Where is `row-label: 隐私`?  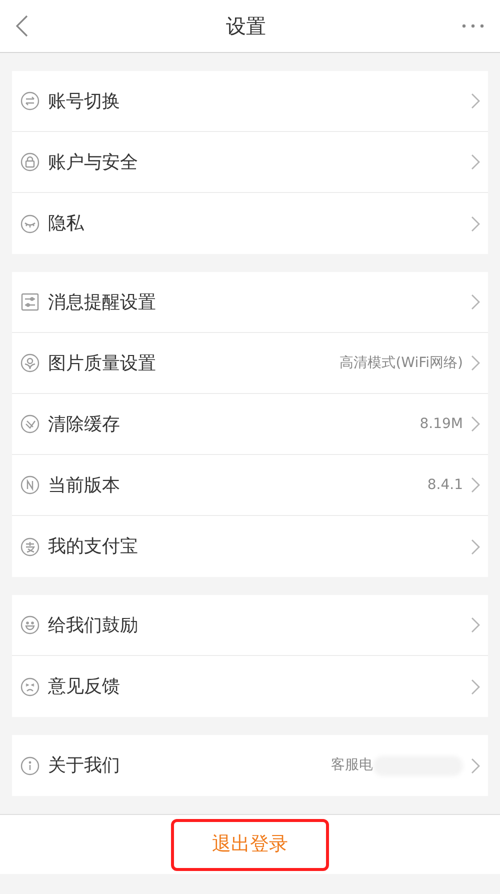
row-label: 隐私 is located at coordinates (66, 224).